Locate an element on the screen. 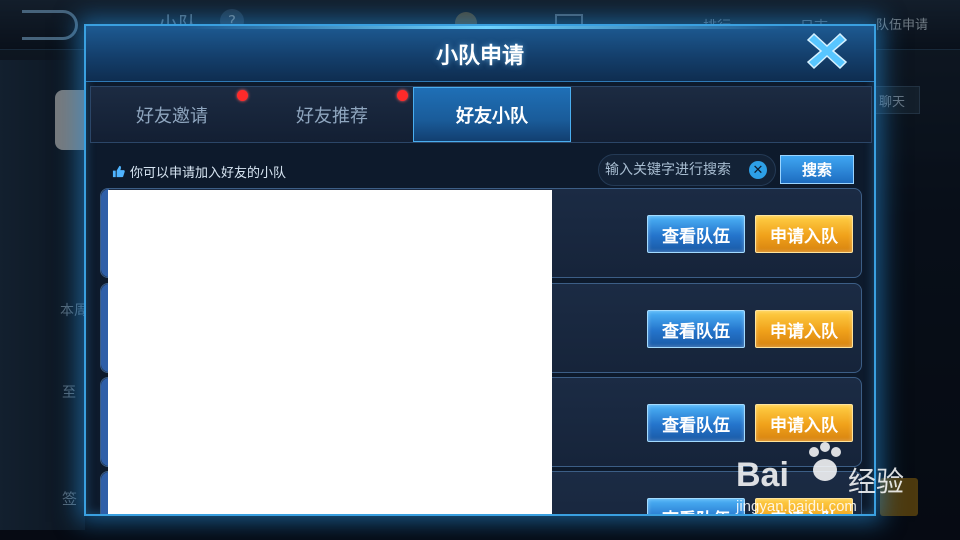  tab-label: 好友小队 is located at coordinates (492, 116).